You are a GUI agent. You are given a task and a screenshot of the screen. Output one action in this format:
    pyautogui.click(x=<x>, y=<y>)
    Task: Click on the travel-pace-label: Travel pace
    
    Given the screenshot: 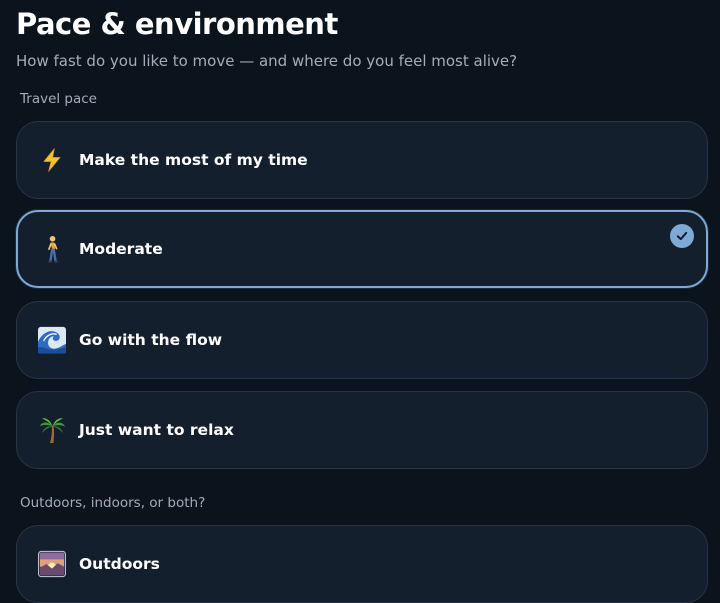 What is the action you would take?
    pyautogui.click(x=58, y=99)
    